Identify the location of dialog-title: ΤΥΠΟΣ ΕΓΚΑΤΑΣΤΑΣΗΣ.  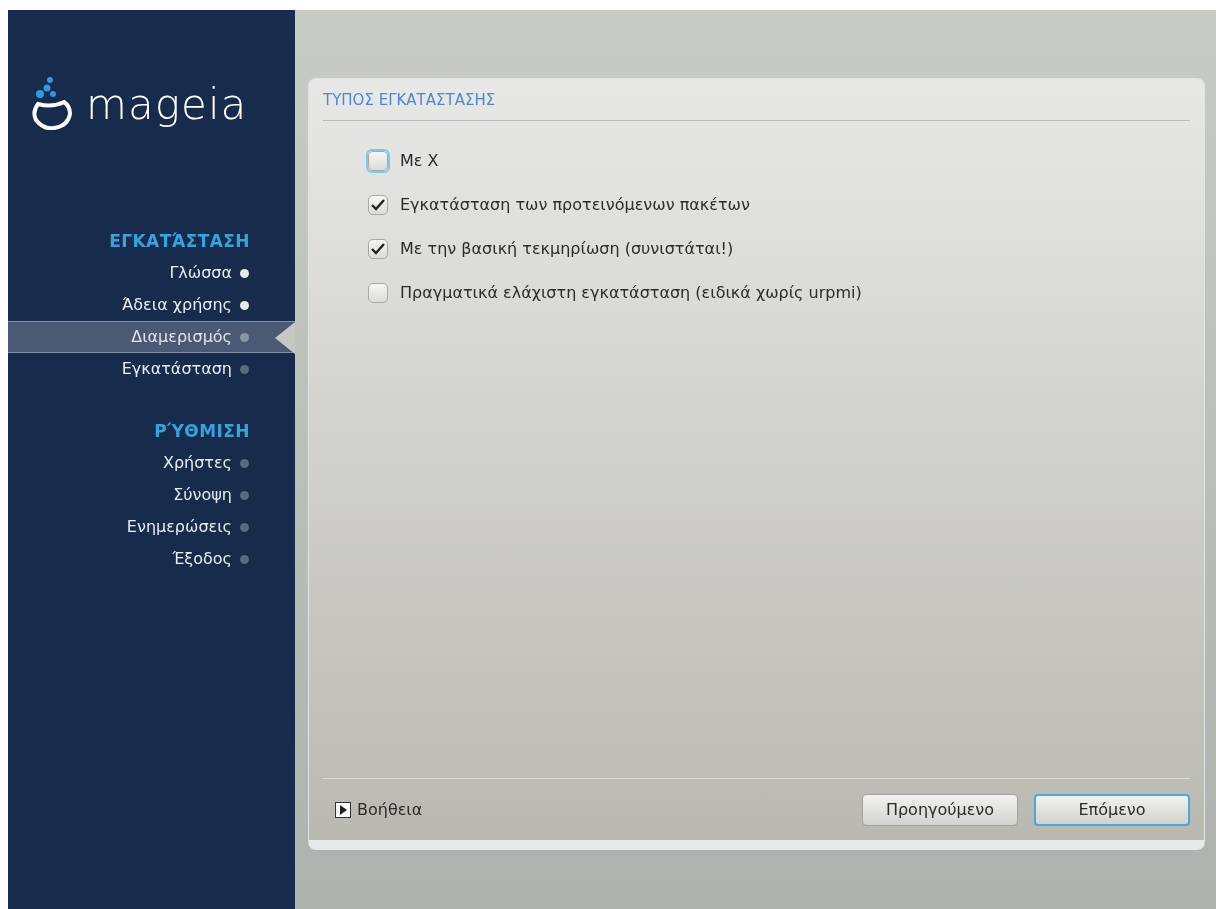
(756, 100).